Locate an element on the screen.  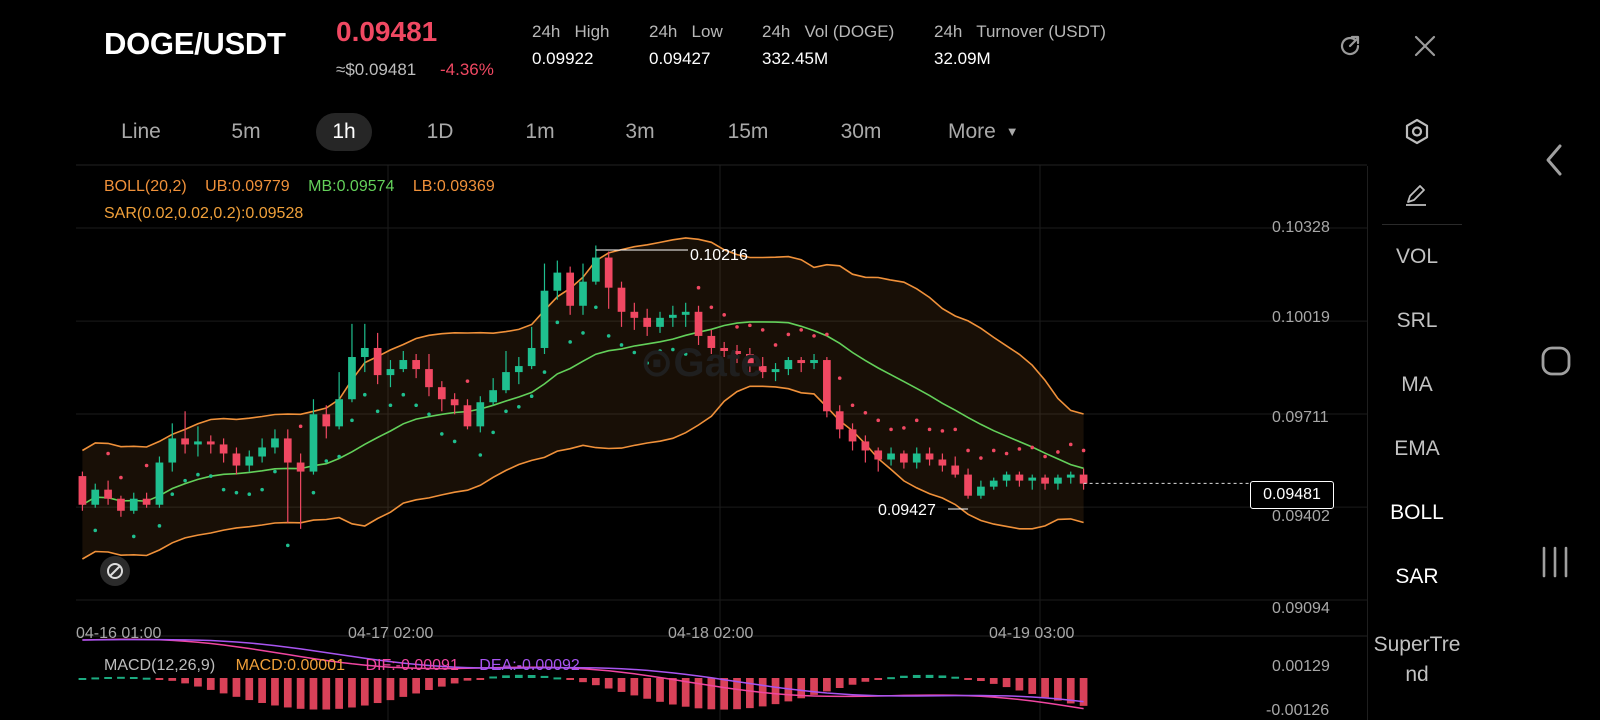
indicator-ema: EMA is located at coordinates (1417, 449).